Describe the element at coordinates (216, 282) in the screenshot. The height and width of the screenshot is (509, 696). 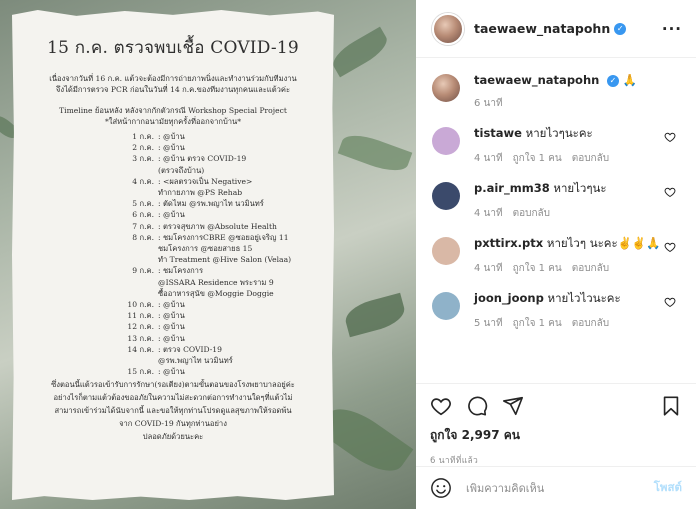
I see `timeline-text: @ISSARA Residence พระราม 9` at that location.